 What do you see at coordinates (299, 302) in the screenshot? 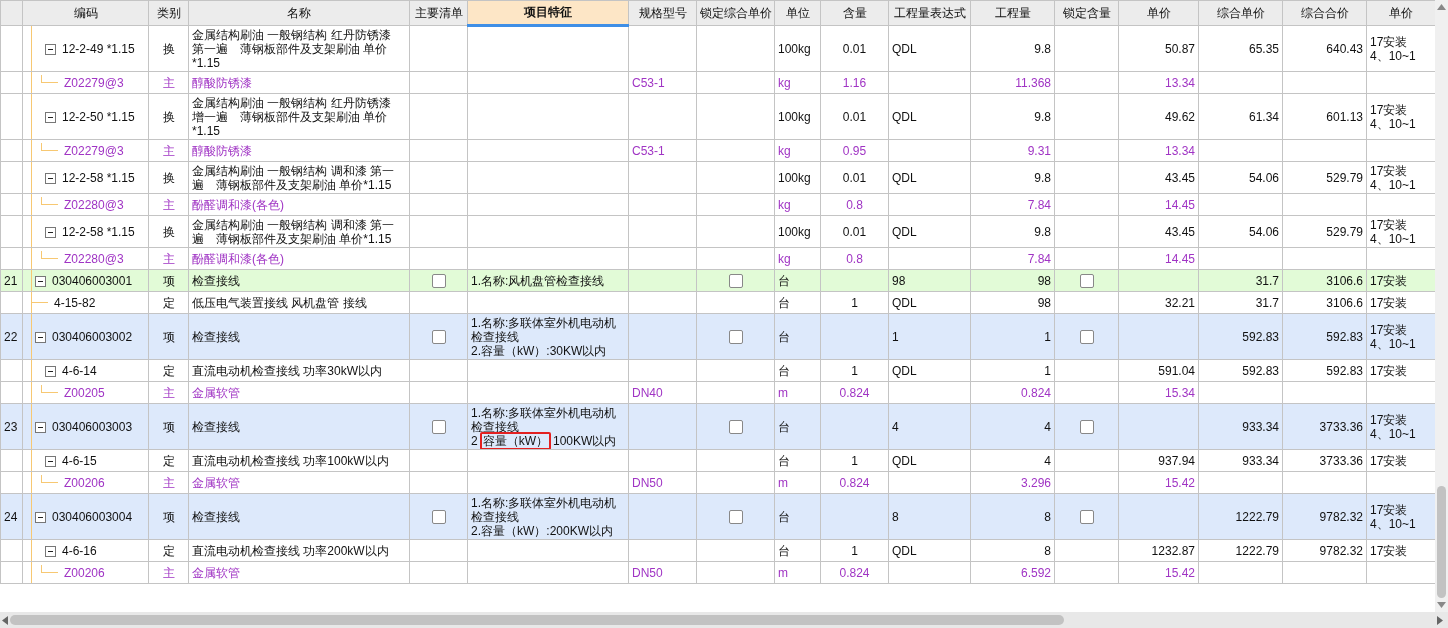
I see `table-cell: 低压电气装置接线 风机盘管 接线` at bounding box center [299, 302].